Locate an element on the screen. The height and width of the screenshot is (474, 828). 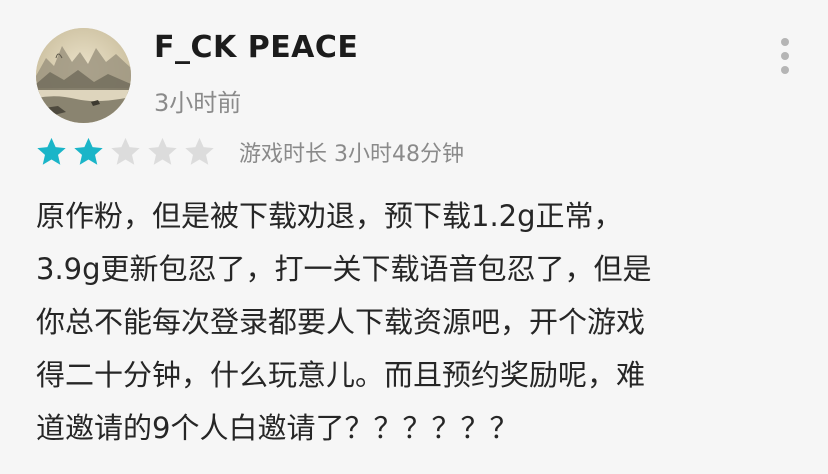
star-rating is located at coordinates (126, 152).